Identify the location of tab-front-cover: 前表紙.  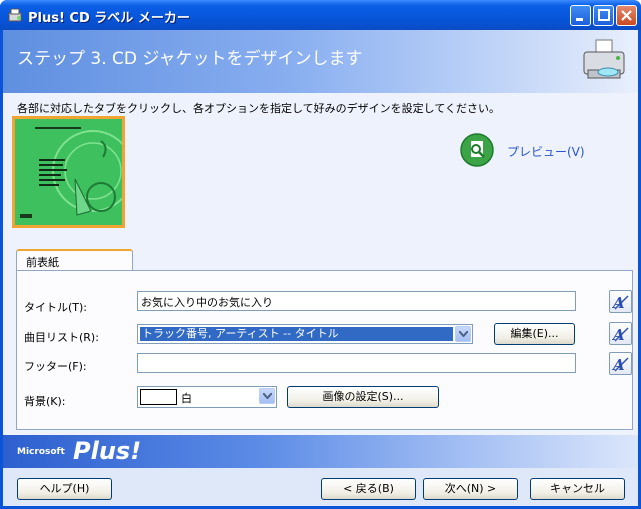
(74, 260).